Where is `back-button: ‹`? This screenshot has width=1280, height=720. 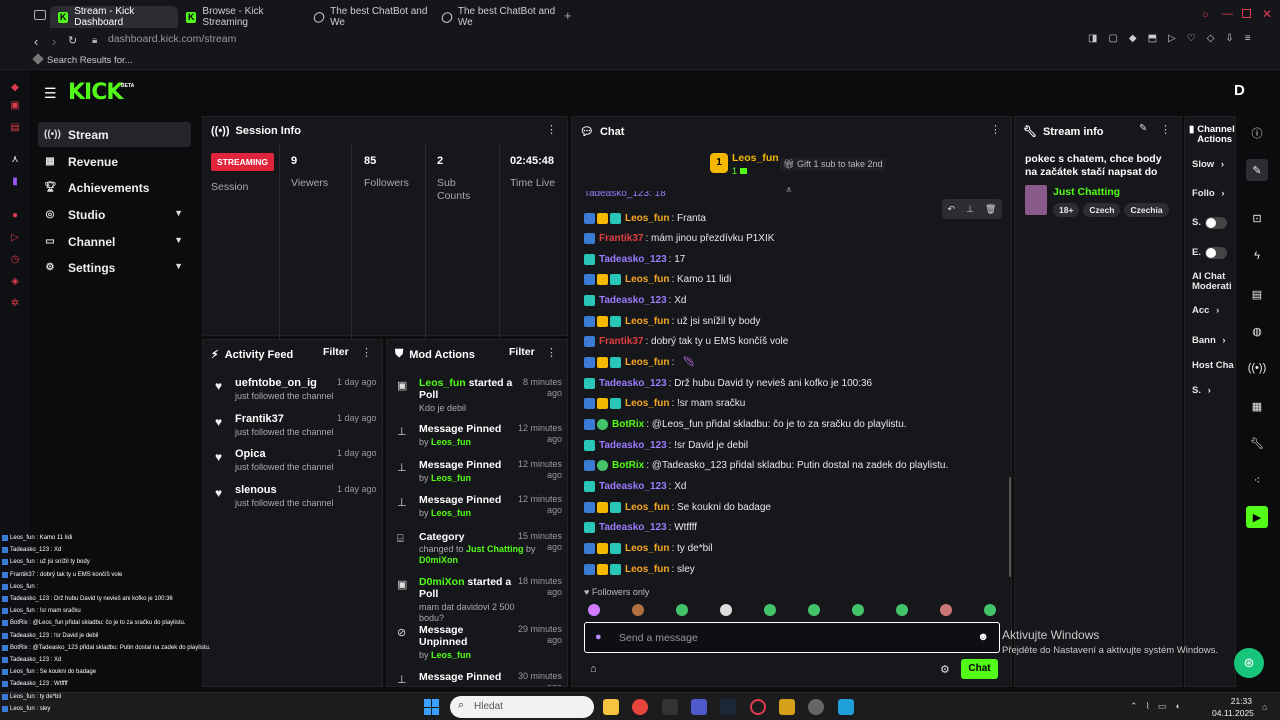
back-button: ‹ is located at coordinates (36, 41).